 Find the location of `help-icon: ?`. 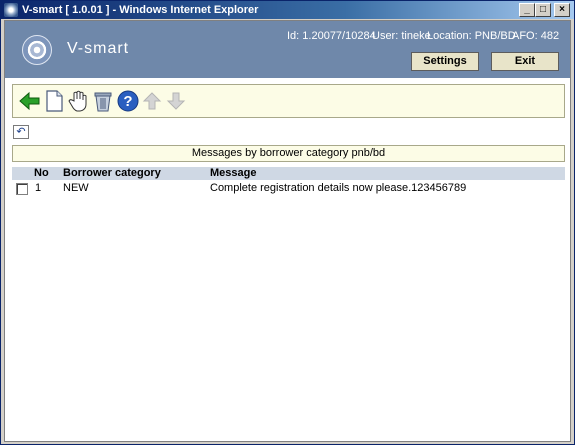

help-icon: ? is located at coordinates (128, 101).